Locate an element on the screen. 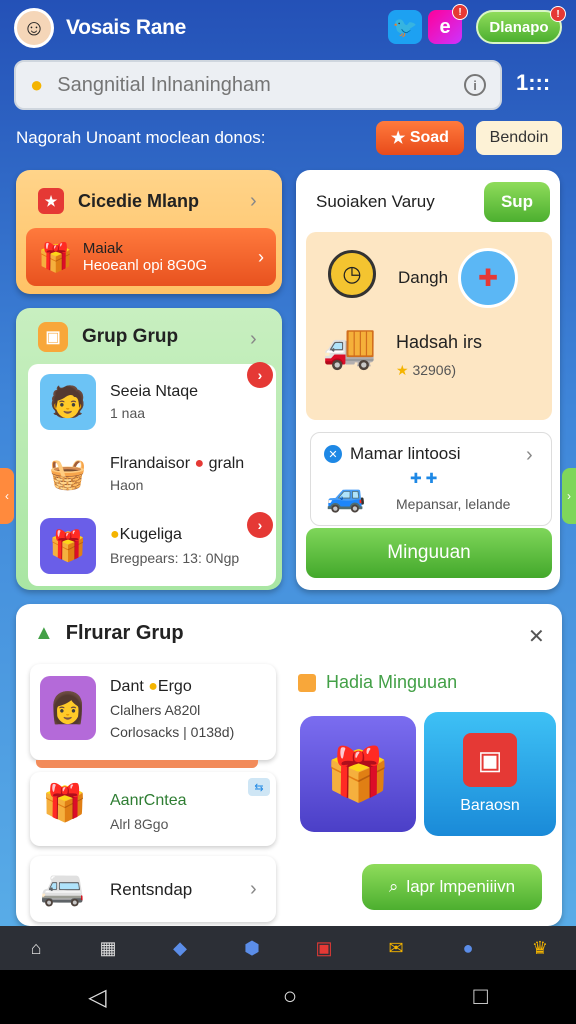 This screenshot has height=1024, width=576. list-item: 🧺 Flrandaisor ● graln Haon is located at coordinates (142, 474).